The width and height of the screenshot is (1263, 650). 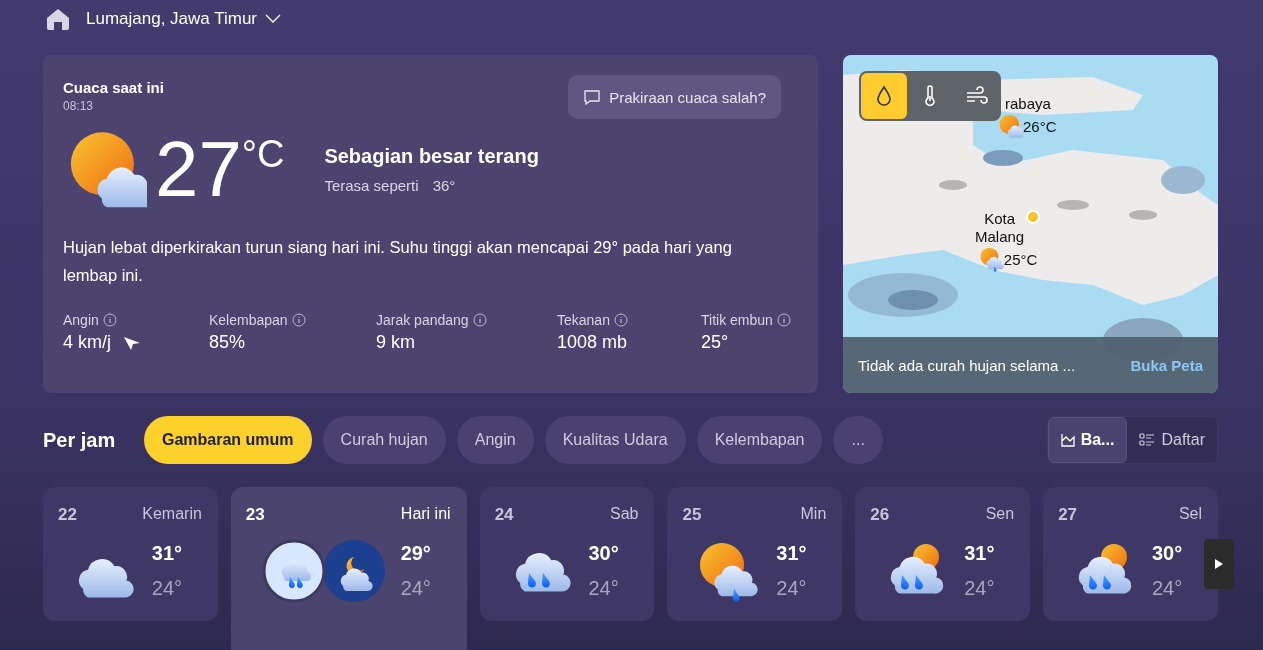 I want to click on city-label: Kota Malang, so click(x=1000, y=228).